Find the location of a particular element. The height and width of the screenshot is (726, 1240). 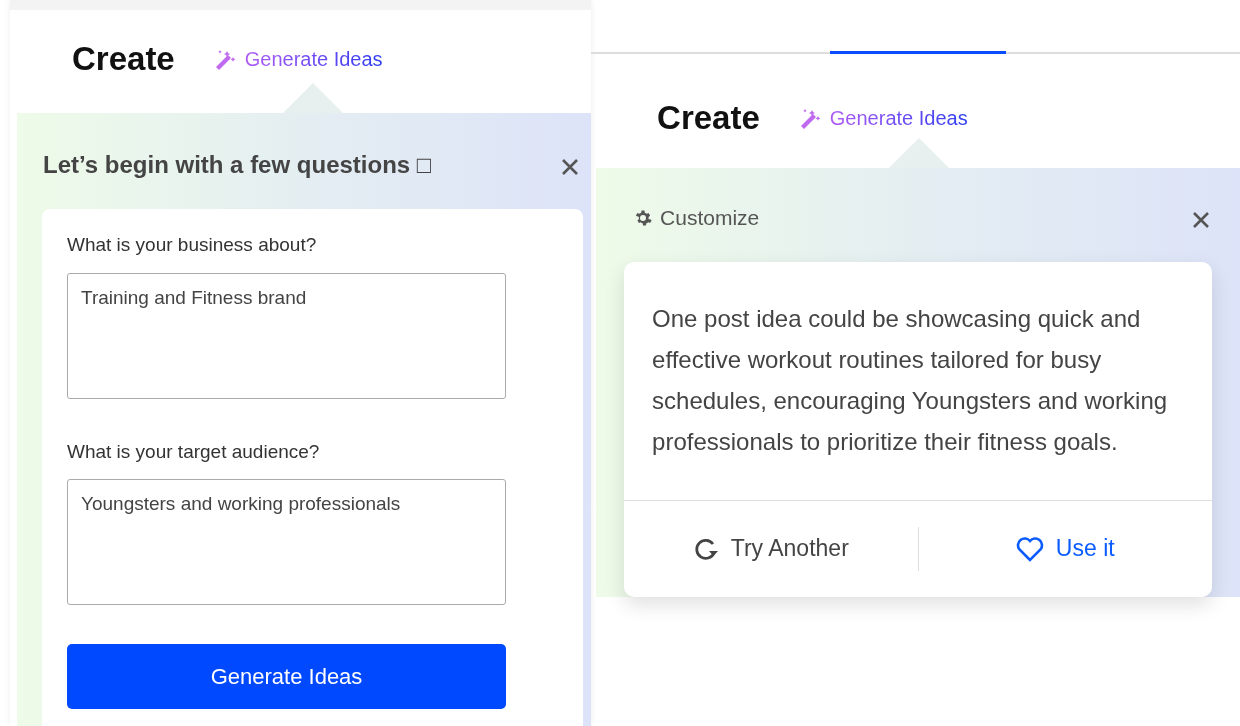

popover-title: Let’s begin with a few questions □ is located at coordinates (237, 165).